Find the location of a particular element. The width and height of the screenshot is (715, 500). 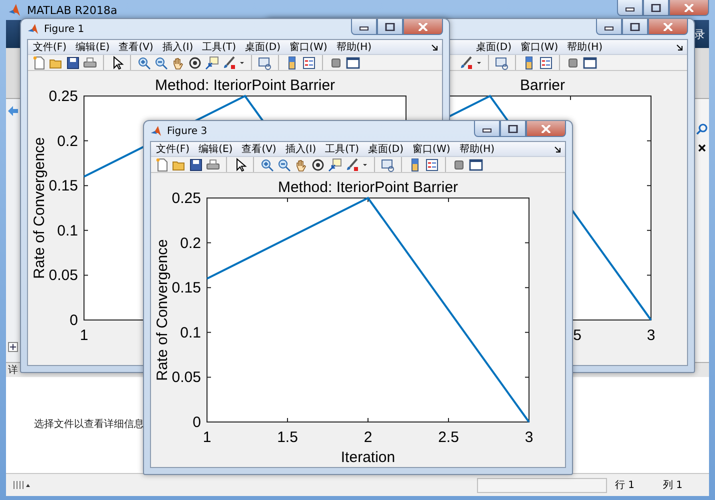

y-tick-label: 0.05 is located at coordinates (63, 275).